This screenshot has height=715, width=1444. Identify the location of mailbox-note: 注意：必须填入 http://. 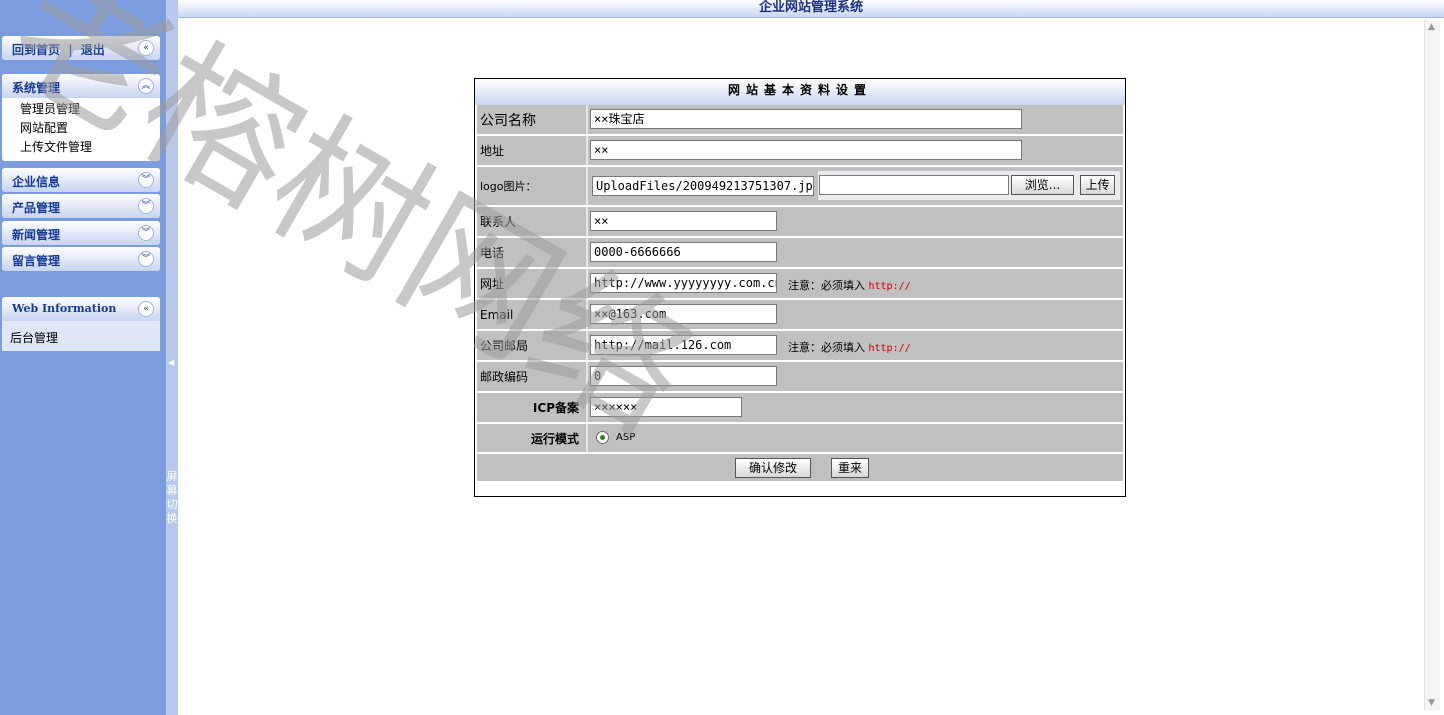
(849, 347).